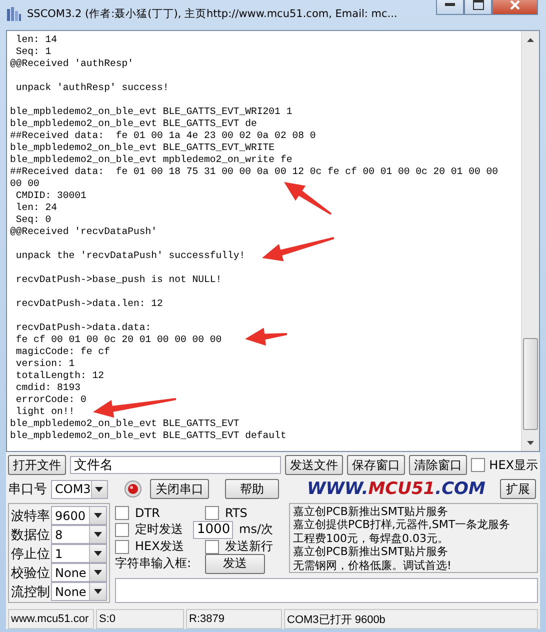 Image resolution: width=546 pixels, height=632 pixels. I want to click on log-line: recvDatPush->data.data:, so click(83, 327).